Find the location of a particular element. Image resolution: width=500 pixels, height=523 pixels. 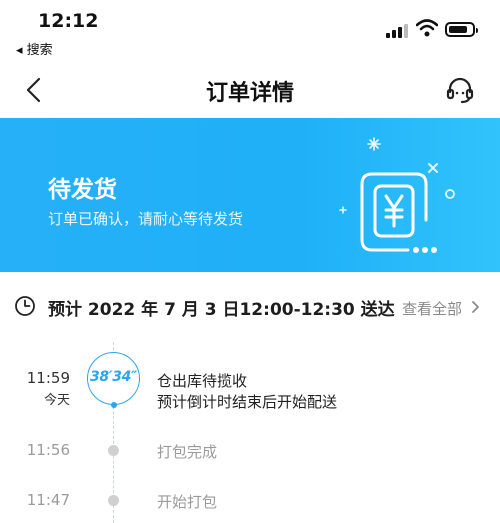

cellular-signal-icon is located at coordinates (397, 30).